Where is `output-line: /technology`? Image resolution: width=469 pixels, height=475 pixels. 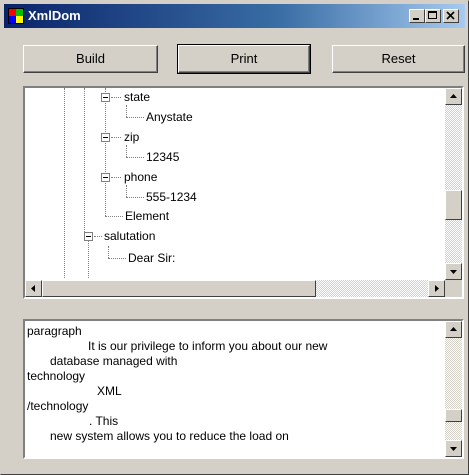 output-line: /technology is located at coordinates (58, 406).